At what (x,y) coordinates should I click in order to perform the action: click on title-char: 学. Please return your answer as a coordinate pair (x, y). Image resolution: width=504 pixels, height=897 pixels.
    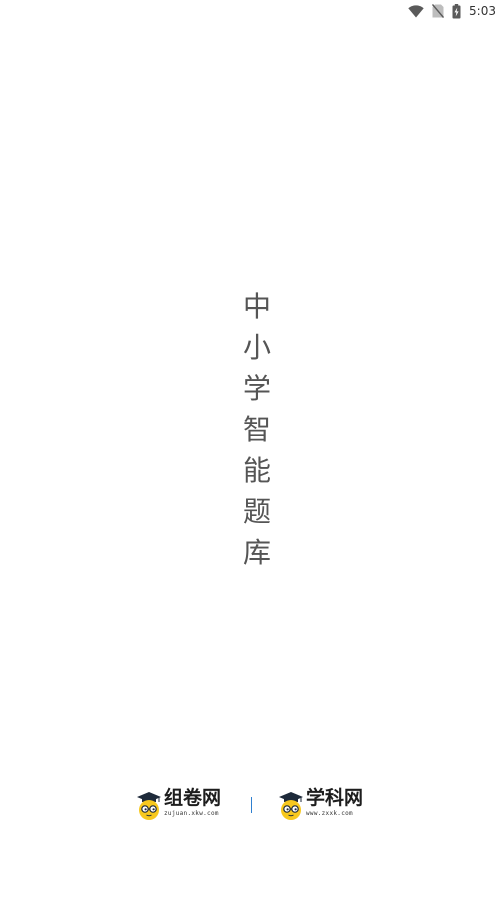
    Looking at the image, I should click on (256, 388).